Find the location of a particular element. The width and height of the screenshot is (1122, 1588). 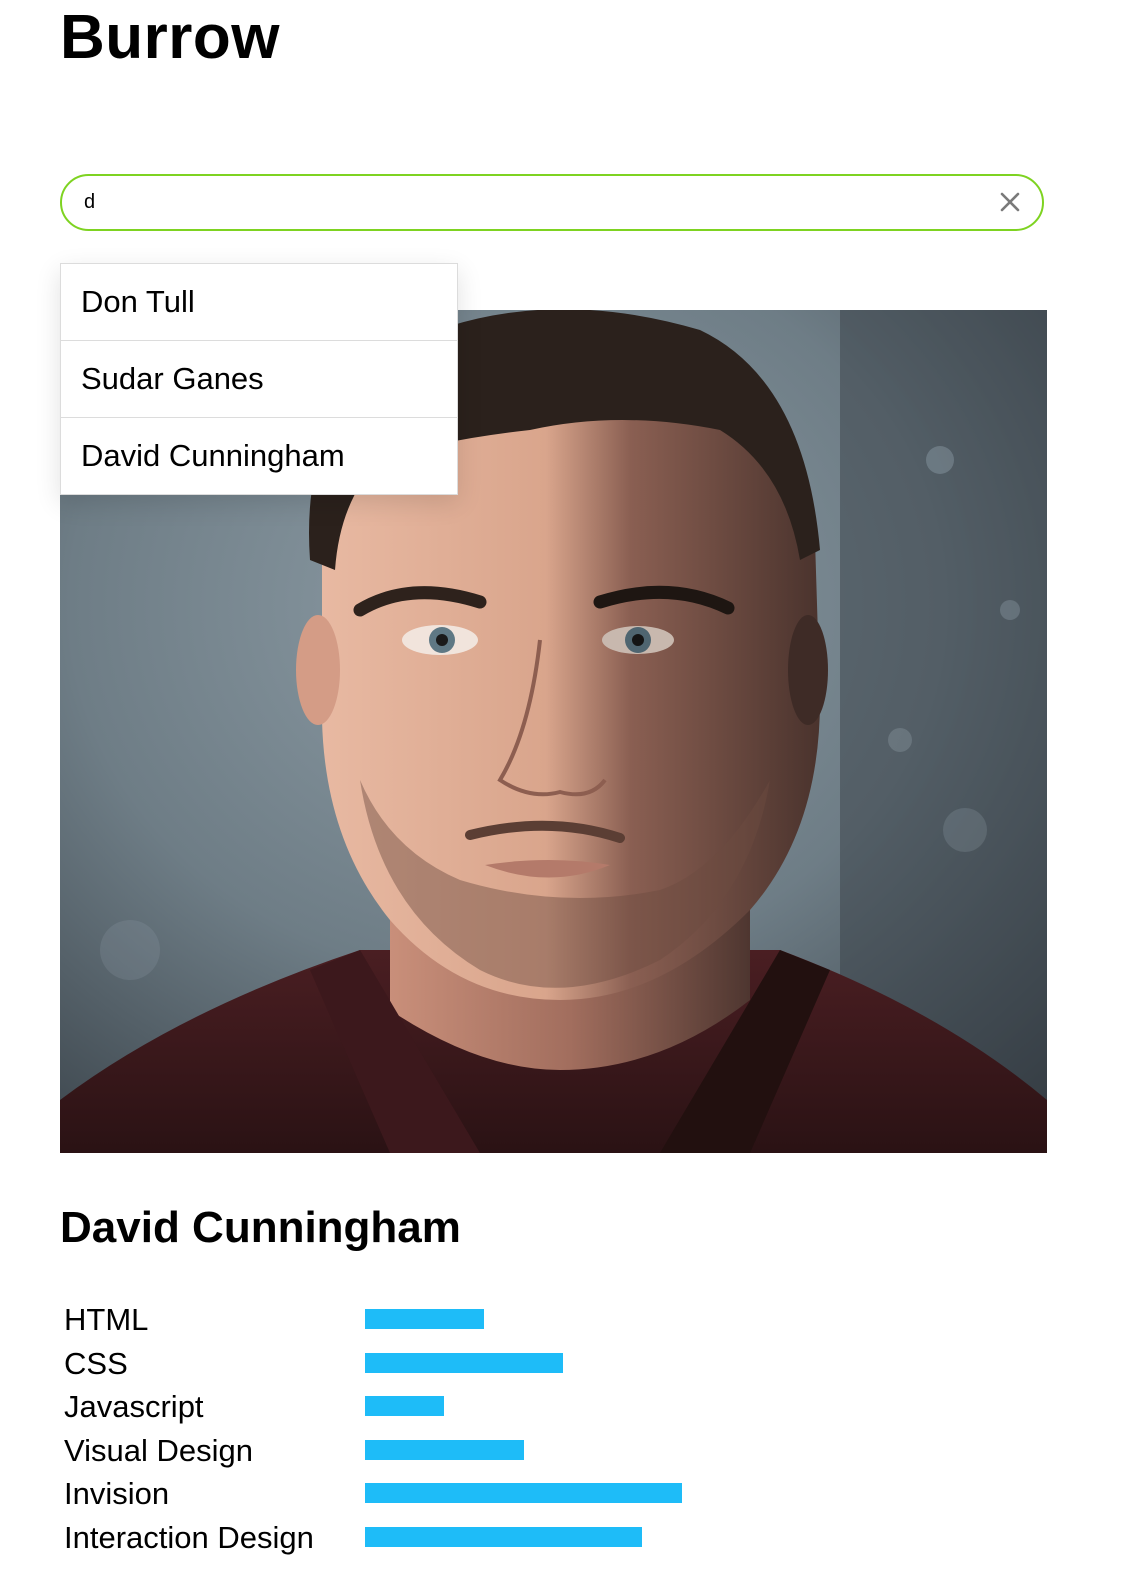

skill-row: Invision is located at coordinates (514, 1494).